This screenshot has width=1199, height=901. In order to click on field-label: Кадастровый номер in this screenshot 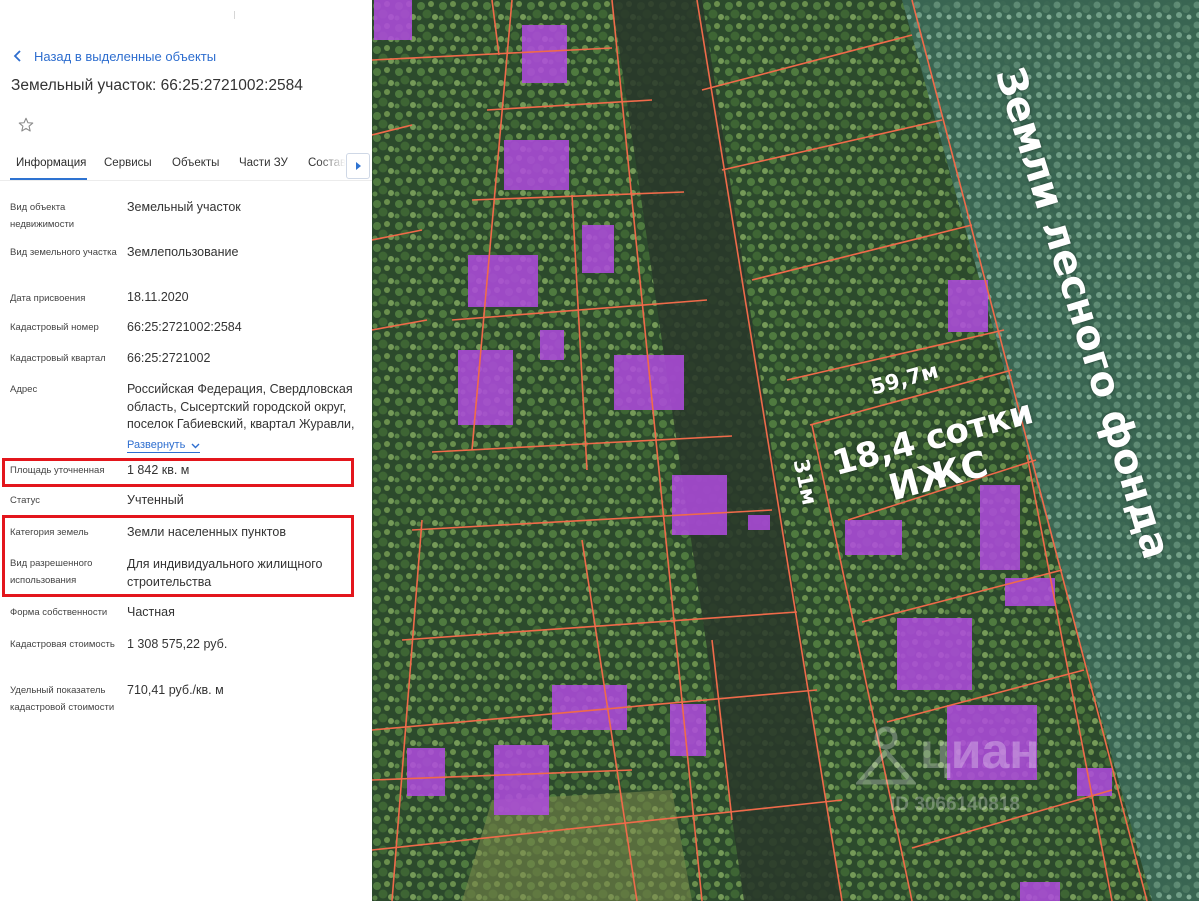, I will do `click(54, 327)`.